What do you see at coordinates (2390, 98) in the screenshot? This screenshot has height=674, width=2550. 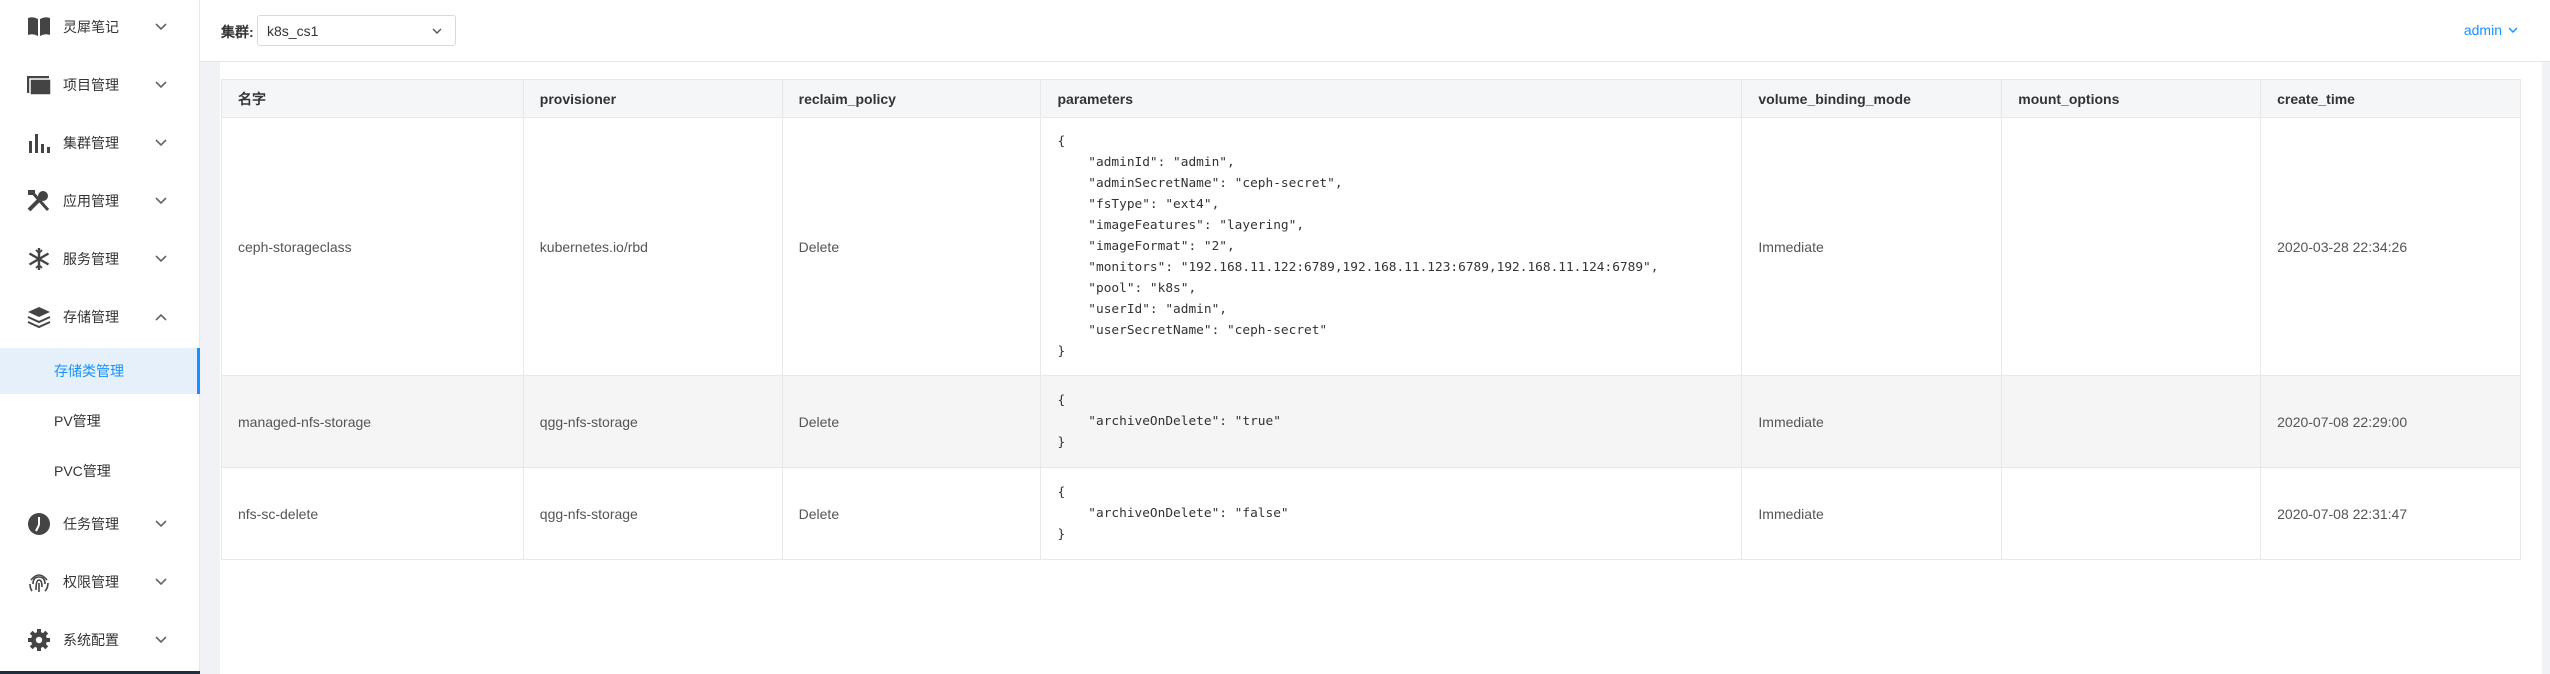 I see `column-header-create-time: create_time` at bounding box center [2390, 98].